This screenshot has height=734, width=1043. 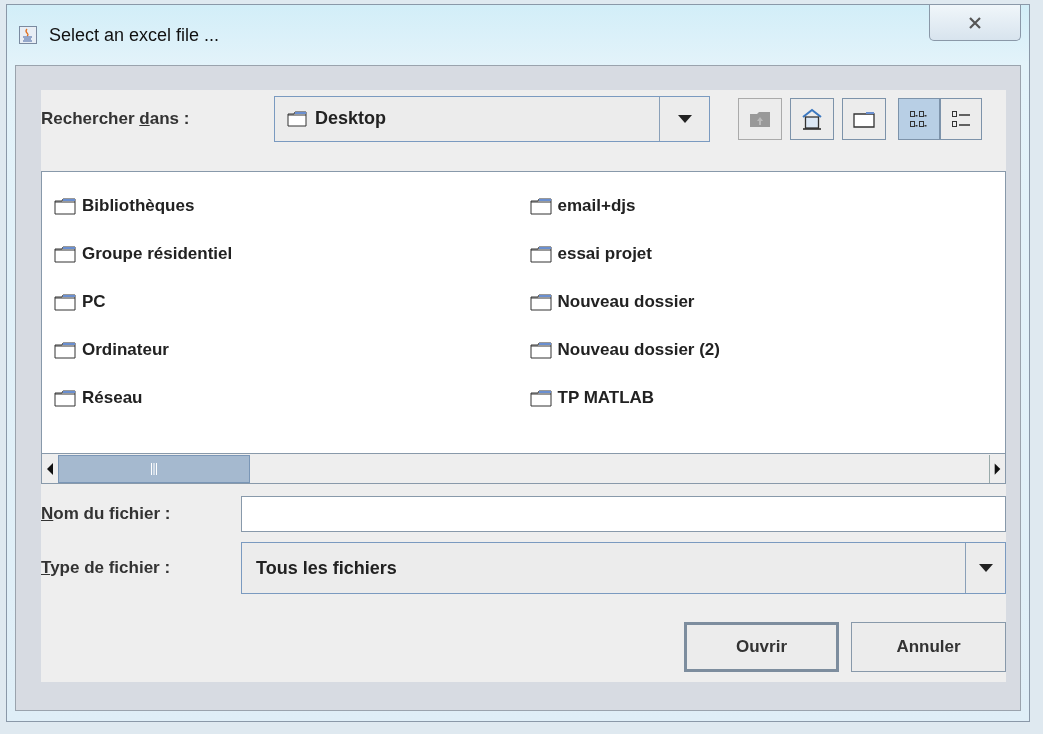 What do you see at coordinates (492, 118) in the screenshot?
I see `look-in-dropdown: Desktop` at bounding box center [492, 118].